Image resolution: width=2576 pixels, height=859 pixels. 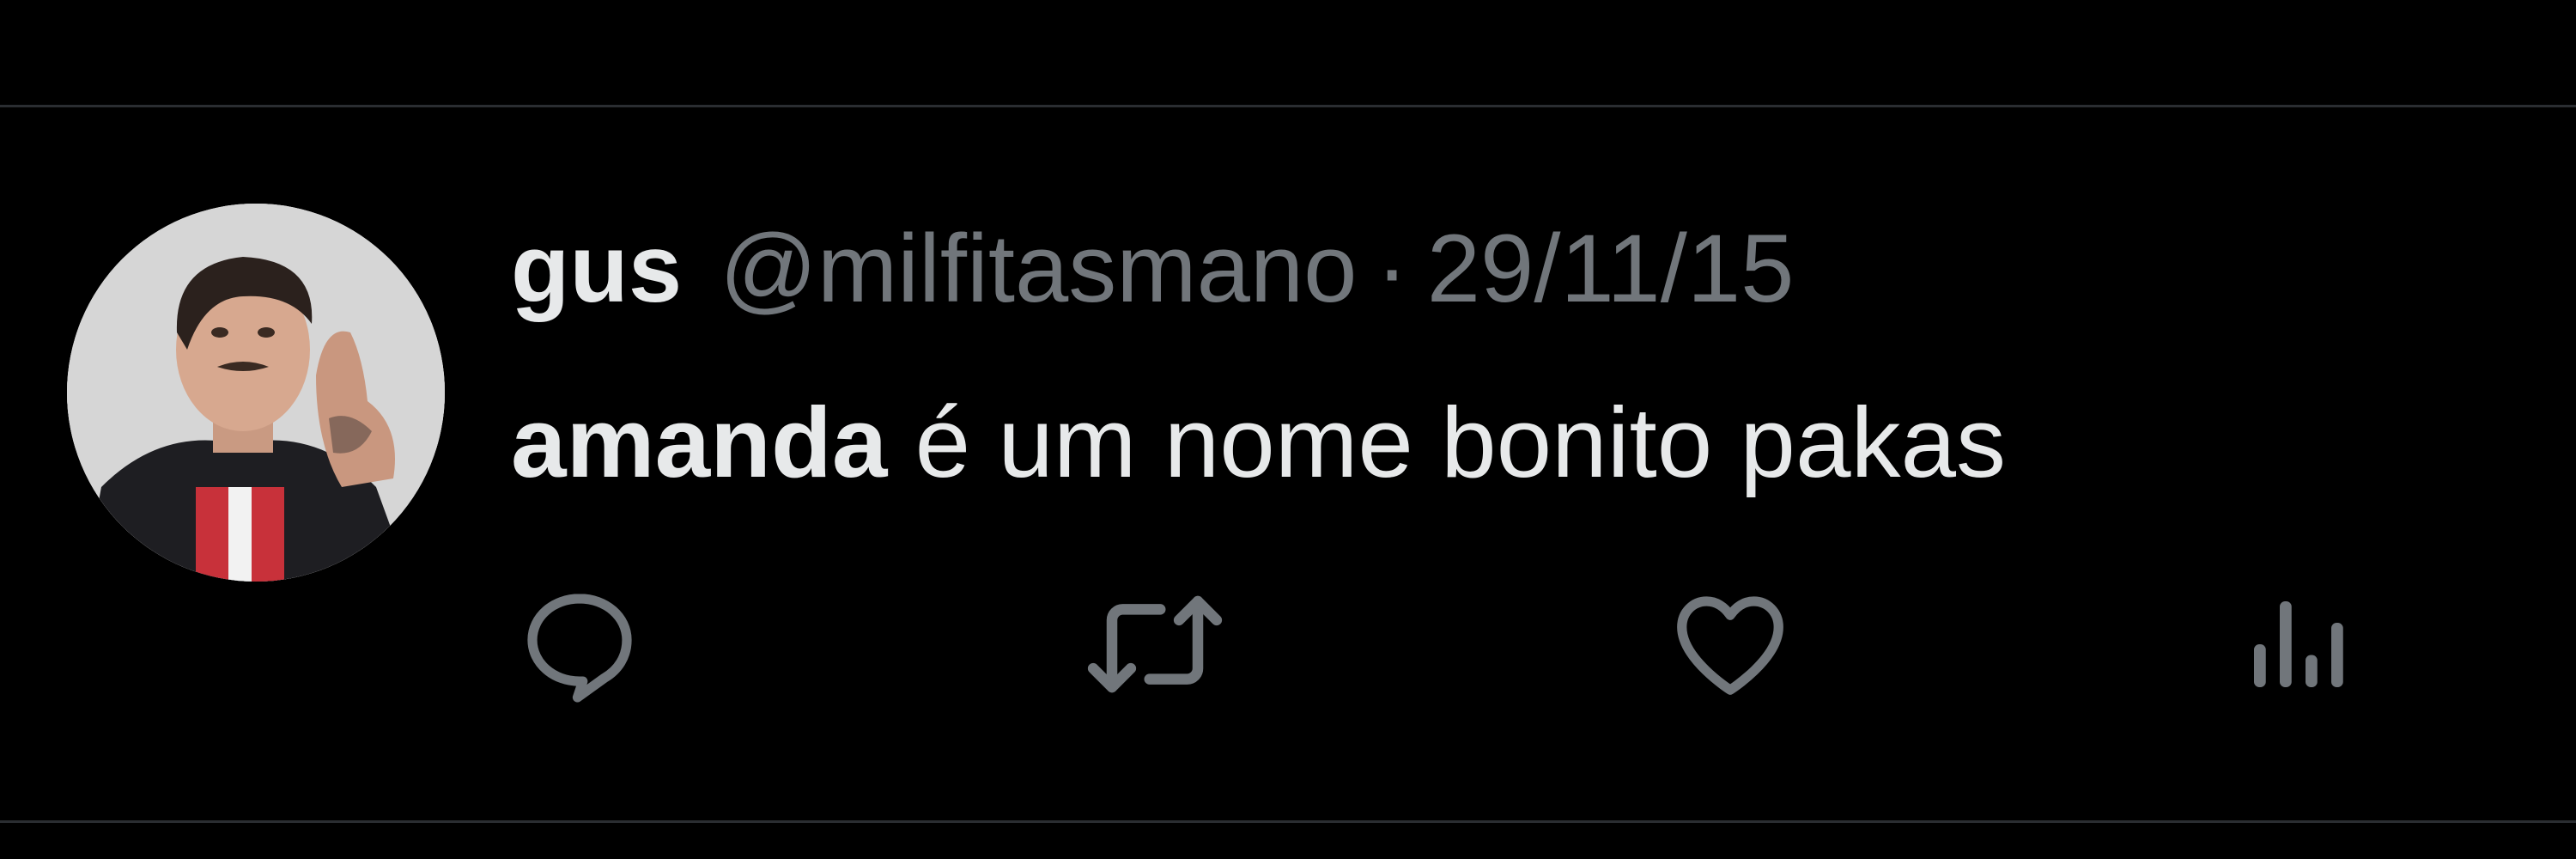 I want to click on top-divider, so click(x=1288, y=106).